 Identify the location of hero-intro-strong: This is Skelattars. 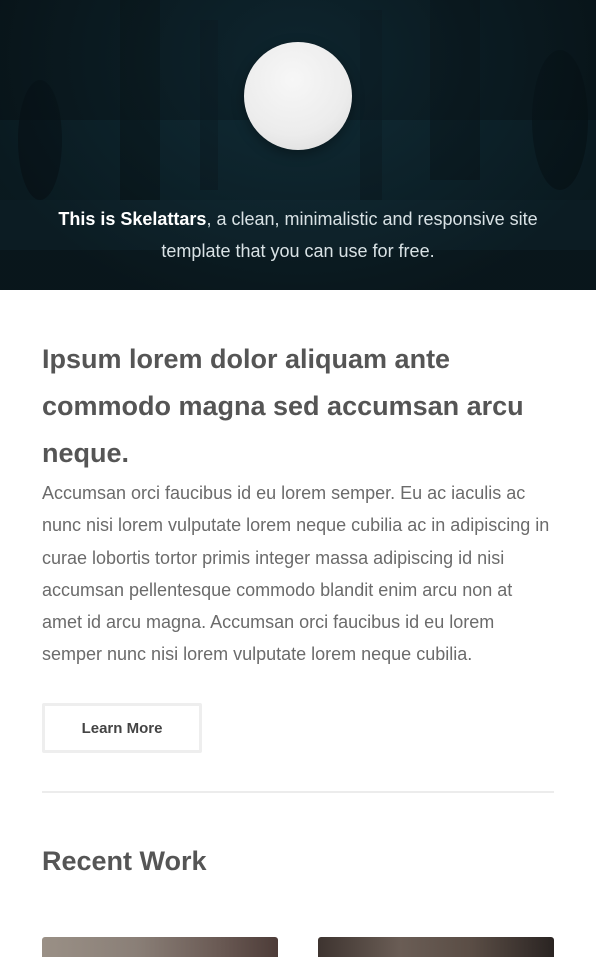
(132, 219).